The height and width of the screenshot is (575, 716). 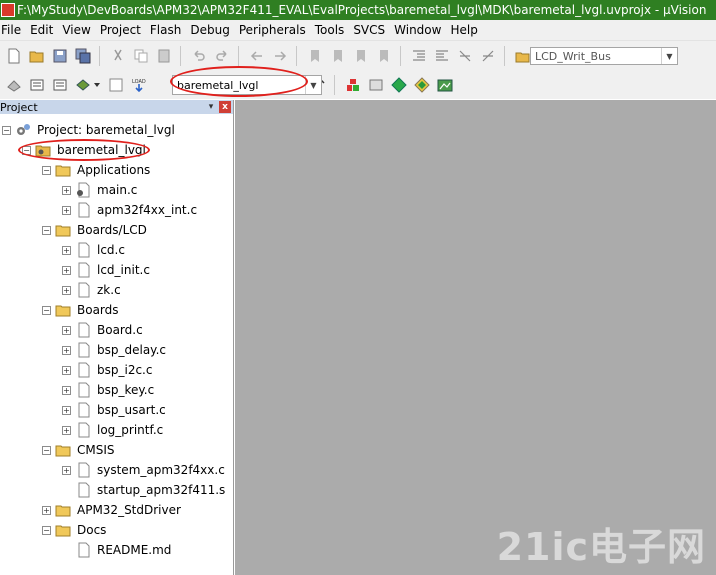 What do you see at coordinates (93, 250) in the screenshot?
I see `tree-file: + lcd.c` at bounding box center [93, 250].